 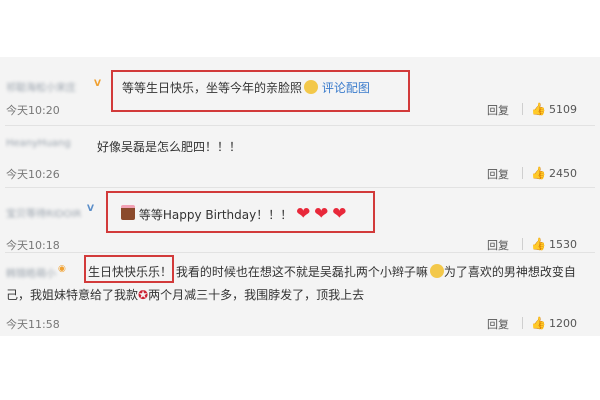 I want to click on like-button: 👍 2450, so click(x=554, y=173).